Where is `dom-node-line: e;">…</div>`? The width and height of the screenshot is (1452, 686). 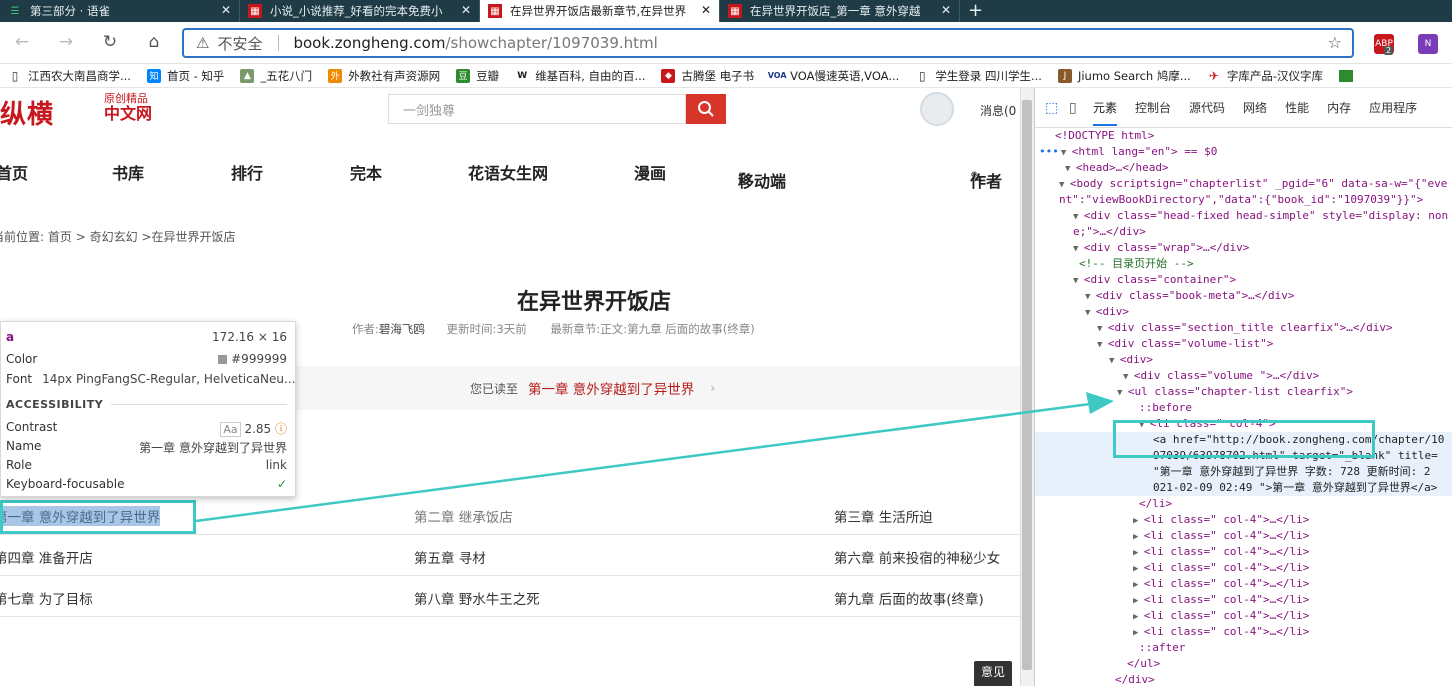 dom-node-line: e;">…</div> is located at coordinates (1243, 232).